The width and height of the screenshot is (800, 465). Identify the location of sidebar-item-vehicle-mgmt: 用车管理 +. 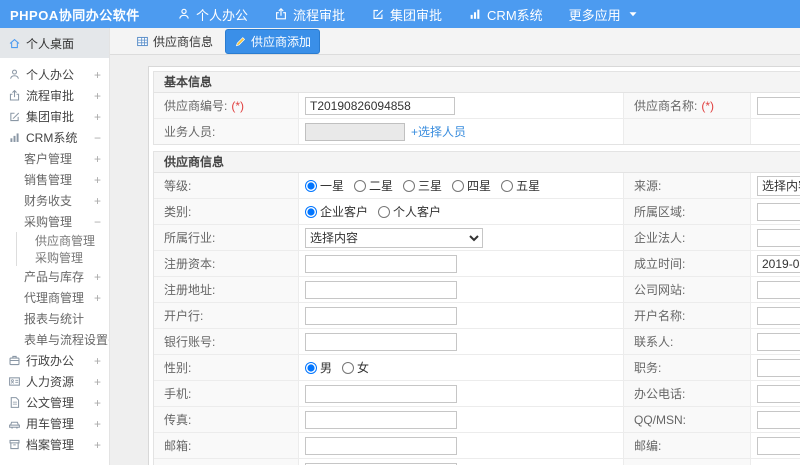
(54, 423).